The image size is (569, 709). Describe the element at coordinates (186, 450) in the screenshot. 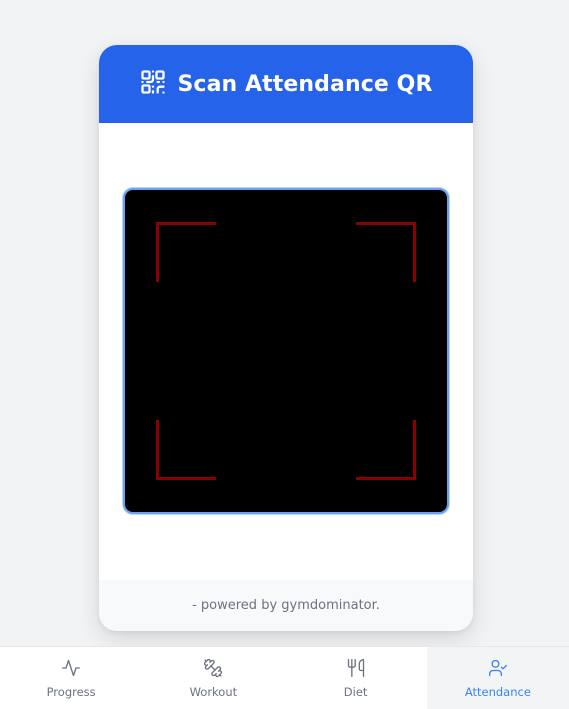

I see `scanner-corner-bottom-left` at that location.